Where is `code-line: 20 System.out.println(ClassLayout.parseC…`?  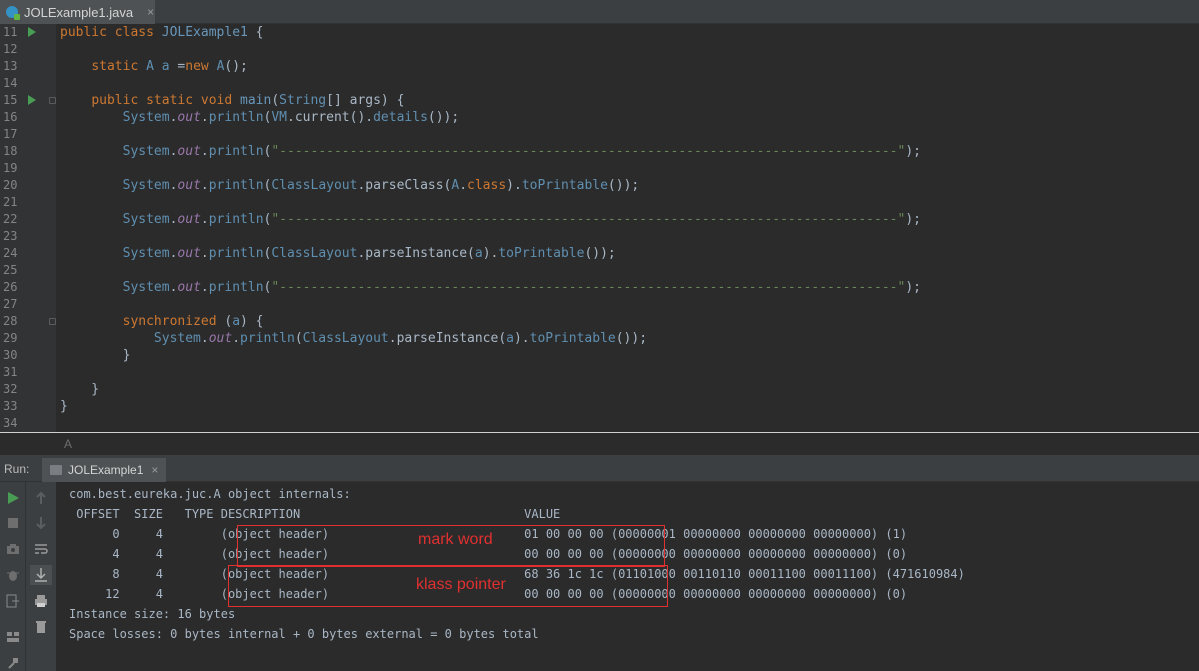
code-line: 20 System.out.println(ClassLayout.parseC… is located at coordinates (599, 185).